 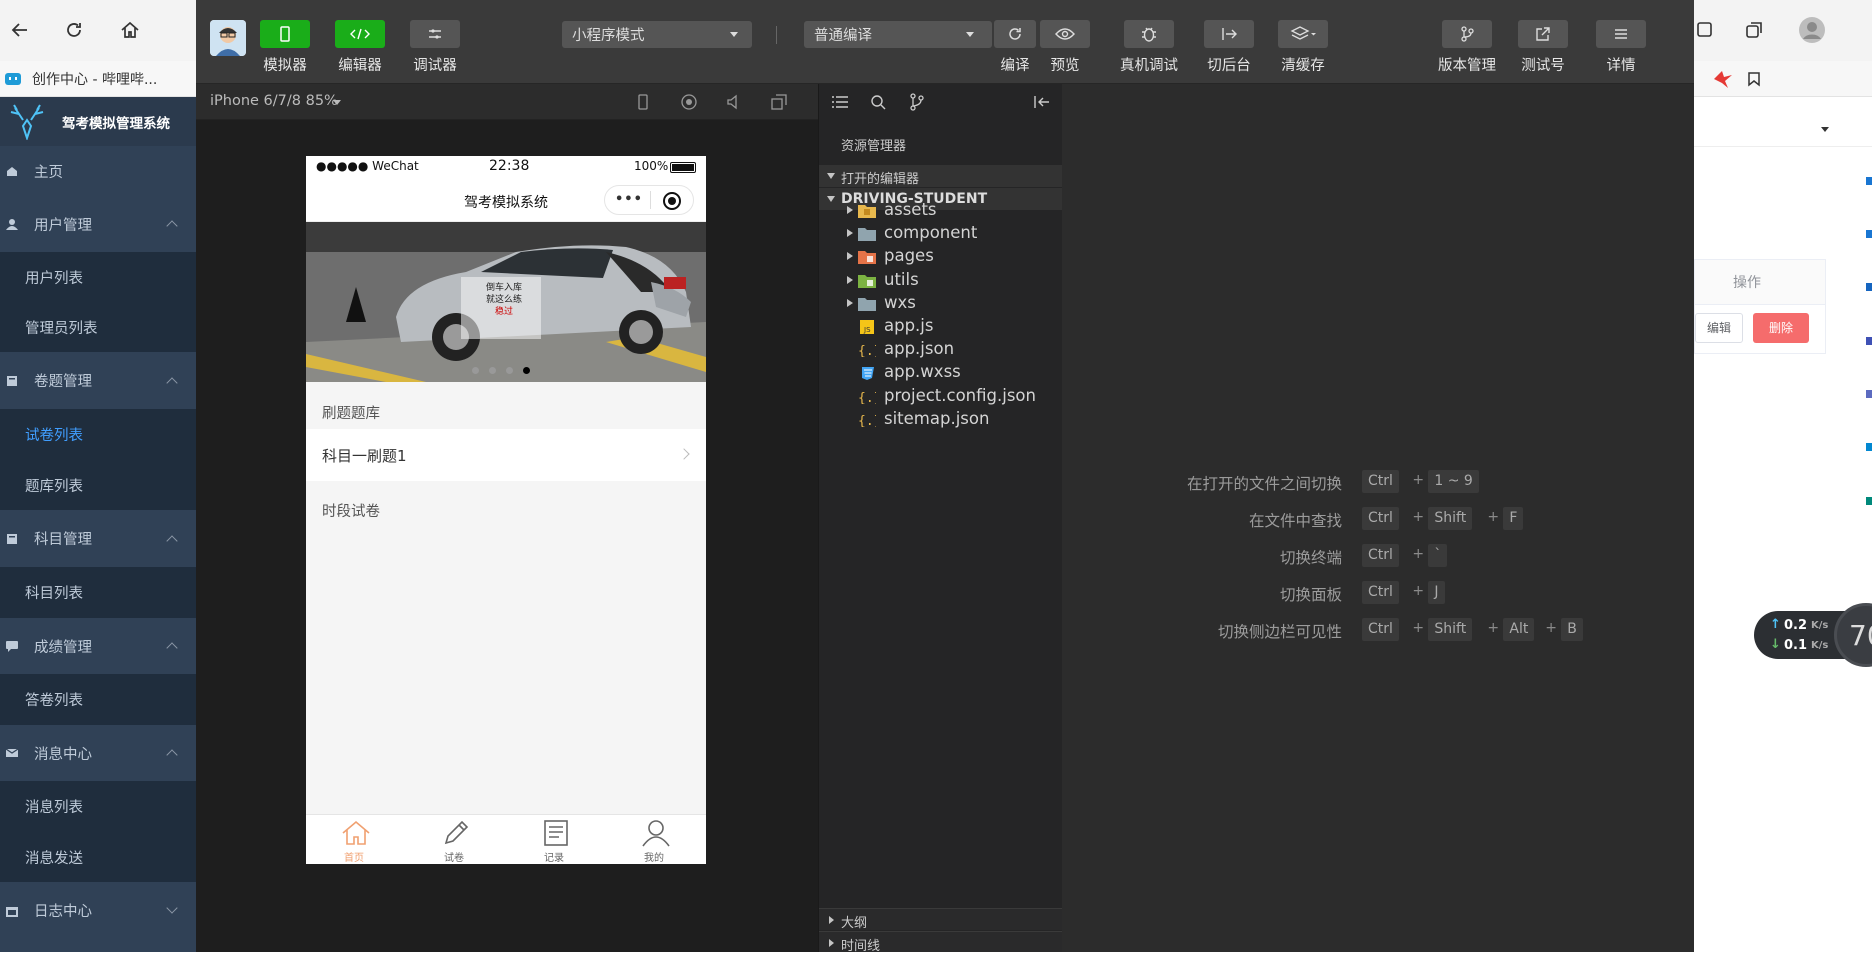 I want to click on open-editors-section: 打开的编辑器, so click(x=941, y=176).